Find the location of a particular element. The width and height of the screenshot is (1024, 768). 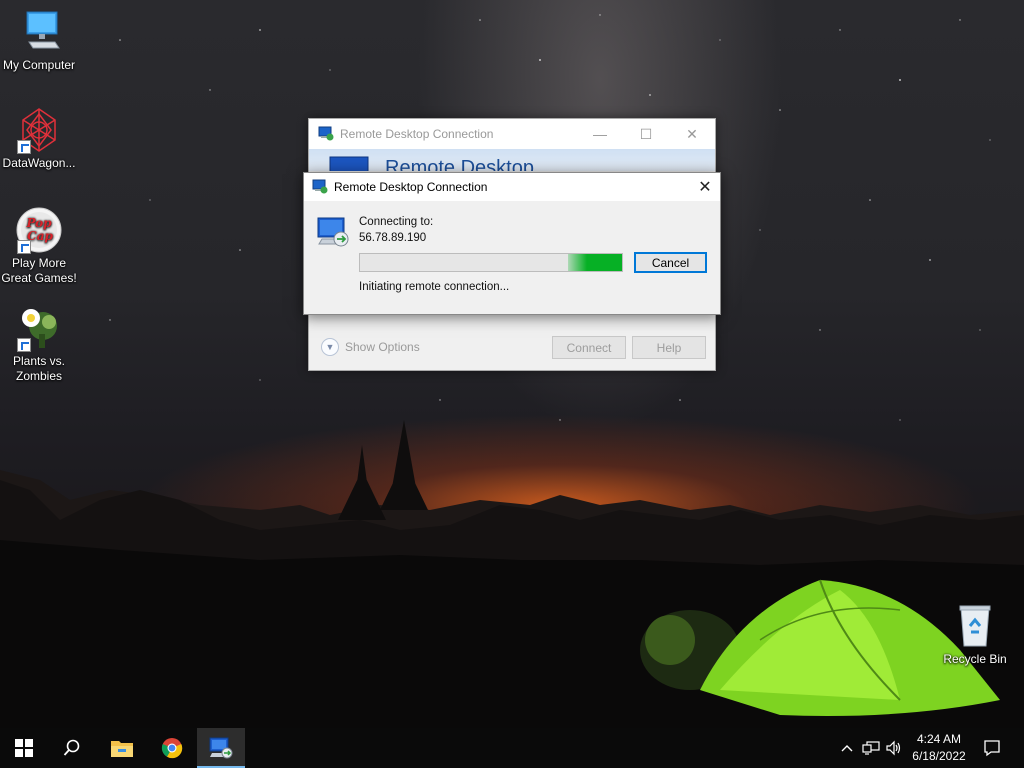

desktop-icon-popcap: Pop Cap Play More Great Games! is located at coordinates (39, 246).